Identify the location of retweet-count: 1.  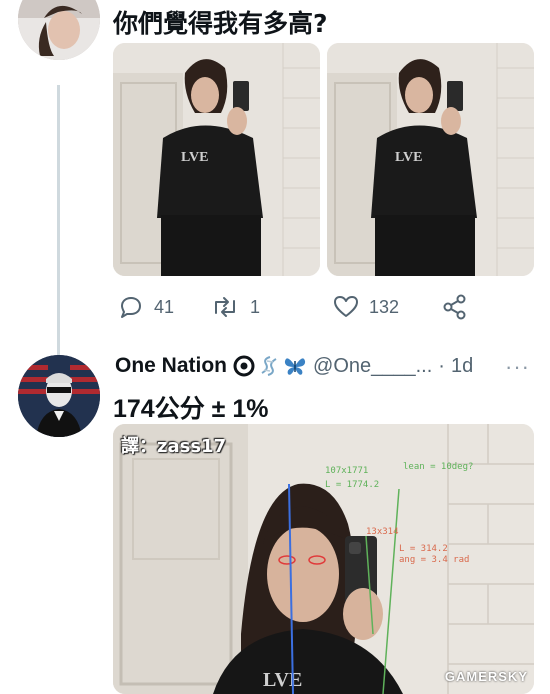
(255, 306).